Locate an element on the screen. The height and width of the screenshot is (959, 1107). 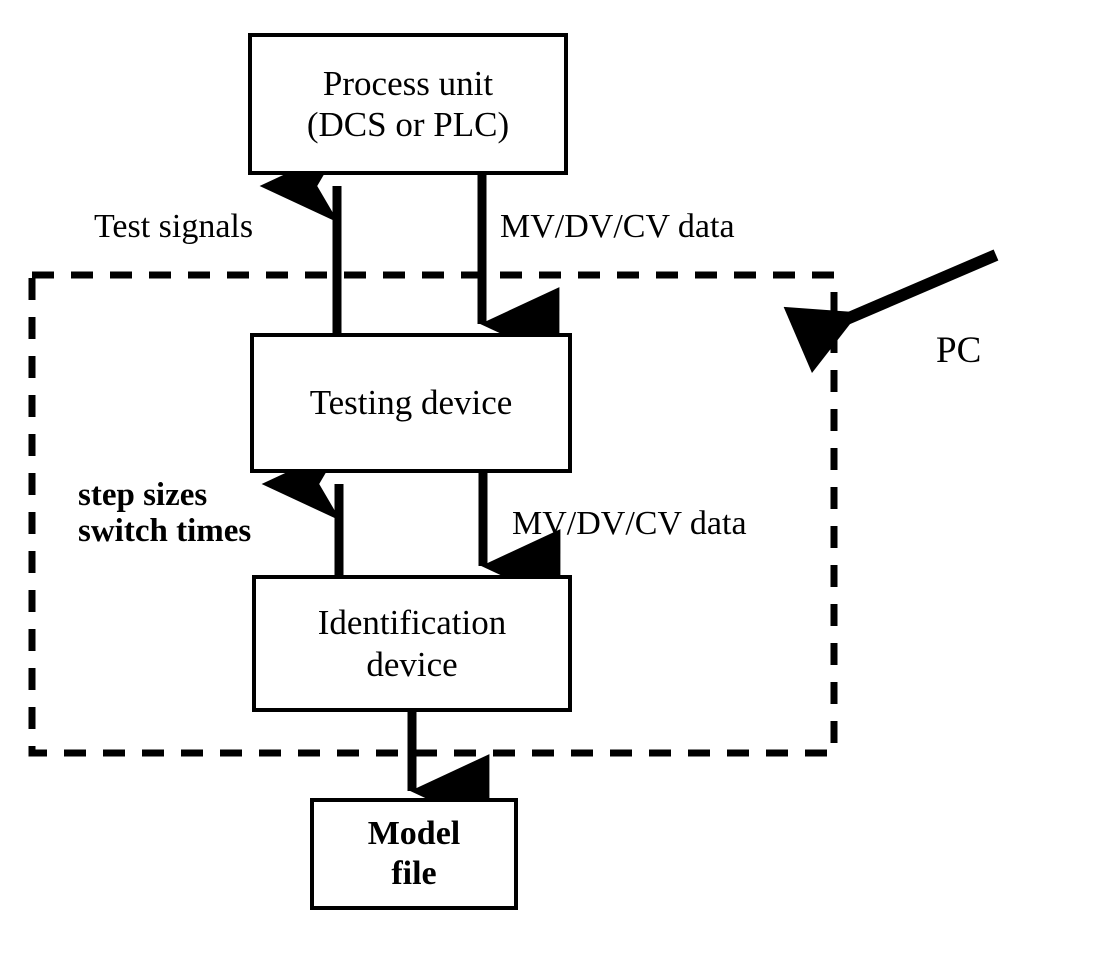
edge-label-test-signals: Test signals is located at coordinates (174, 226).